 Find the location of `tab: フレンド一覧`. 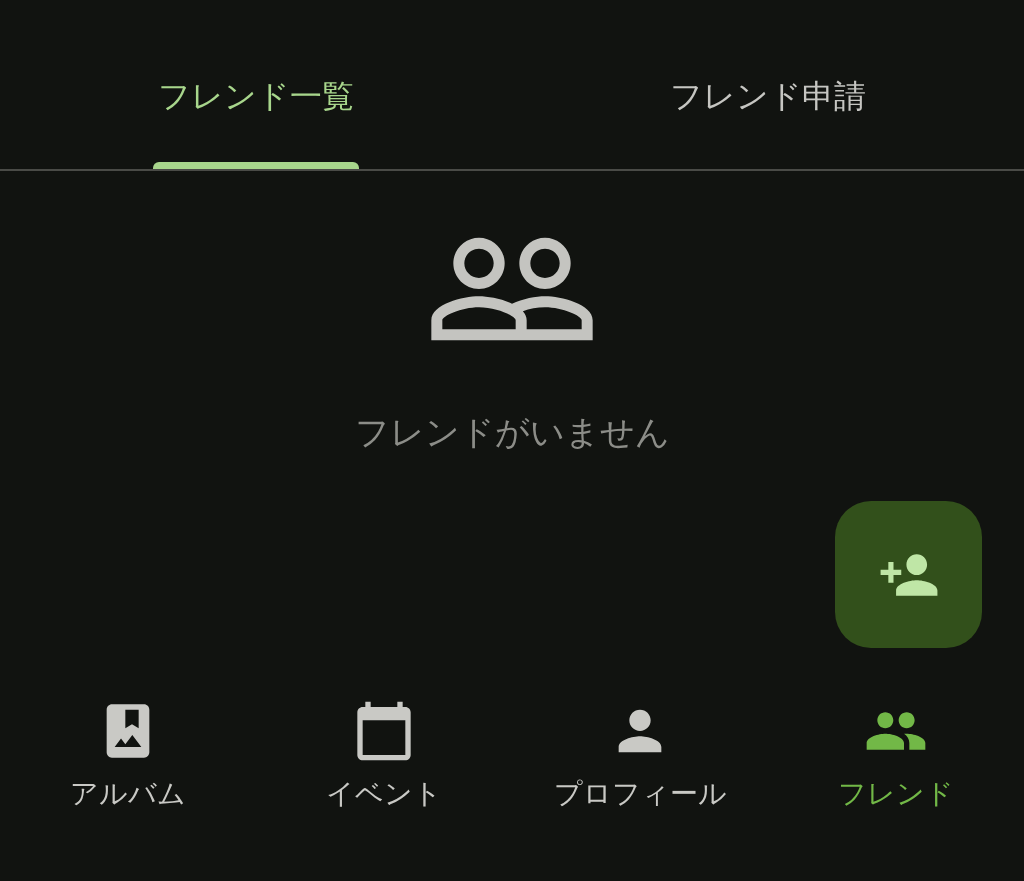

tab: フレンド一覧 is located at coordinates (256, 84).